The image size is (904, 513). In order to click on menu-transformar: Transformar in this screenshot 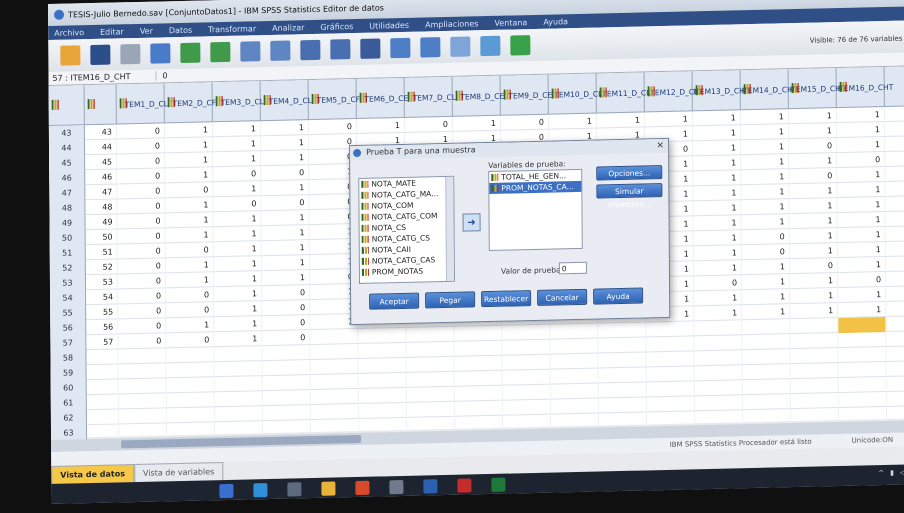, I will do `click(232, 29)`.